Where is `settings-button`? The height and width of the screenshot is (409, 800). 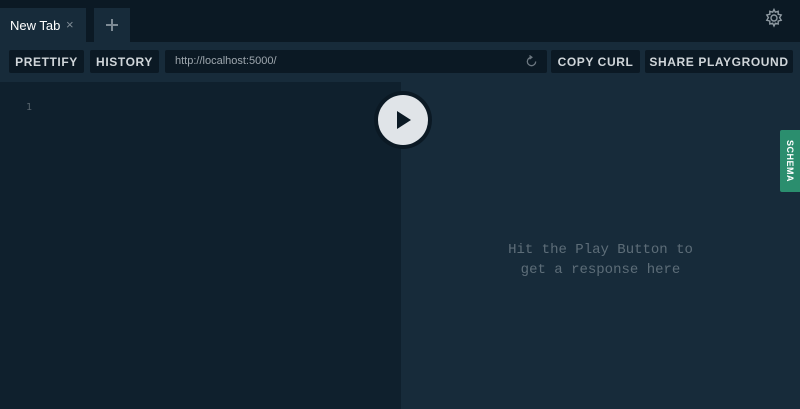
settings-button is located at coordinates (774, 17).